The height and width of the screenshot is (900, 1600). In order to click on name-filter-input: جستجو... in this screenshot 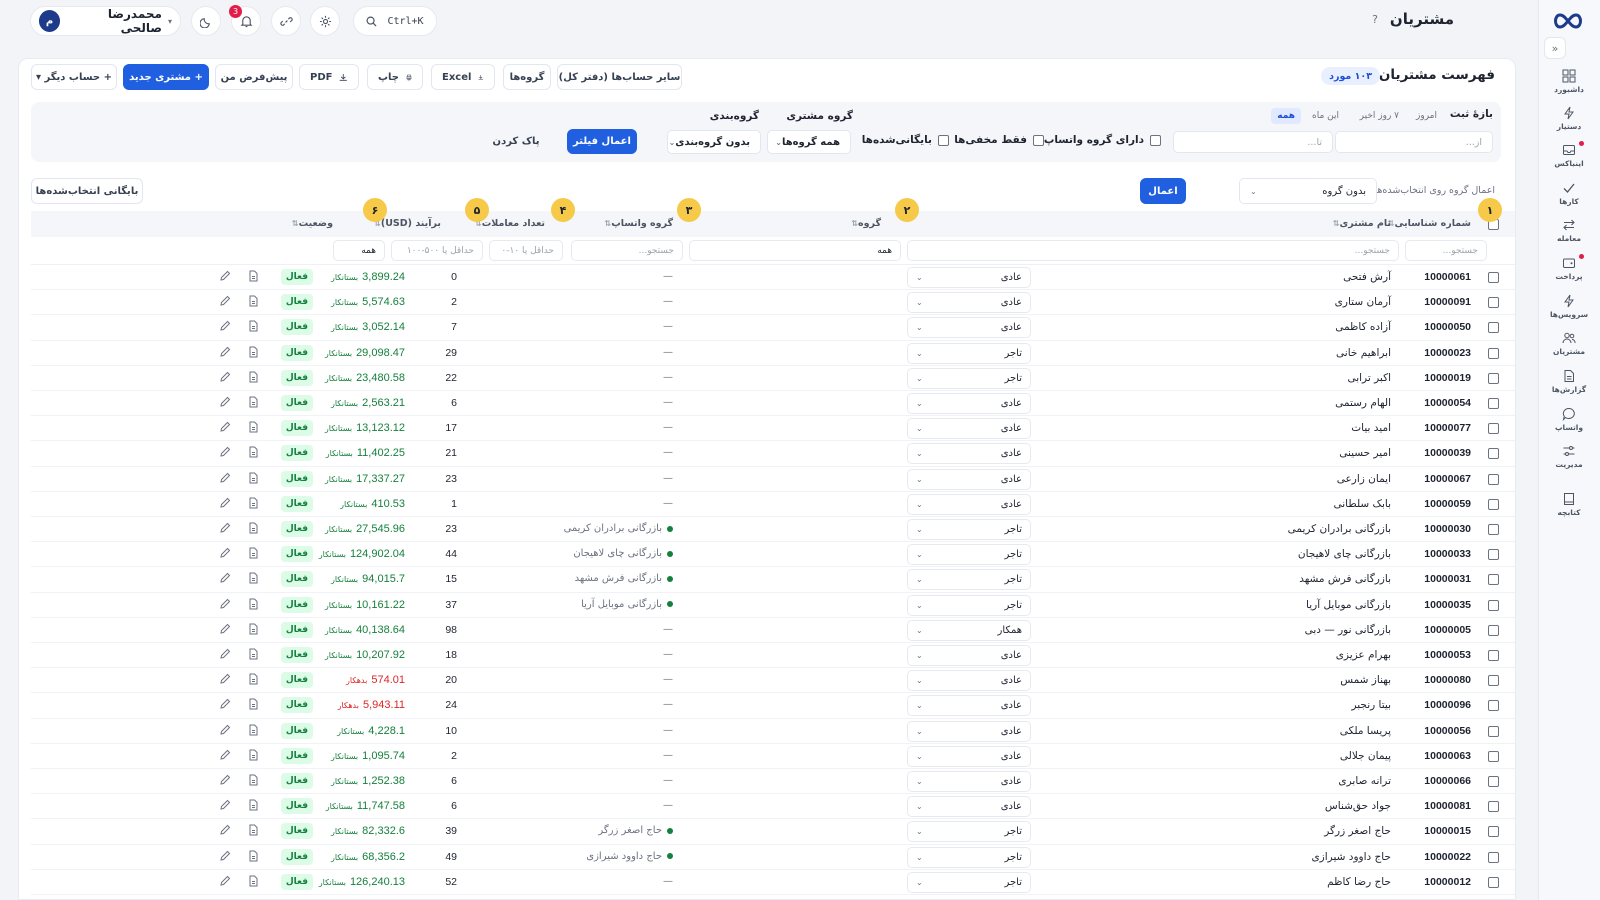, I will do `click(1153, 250)`.